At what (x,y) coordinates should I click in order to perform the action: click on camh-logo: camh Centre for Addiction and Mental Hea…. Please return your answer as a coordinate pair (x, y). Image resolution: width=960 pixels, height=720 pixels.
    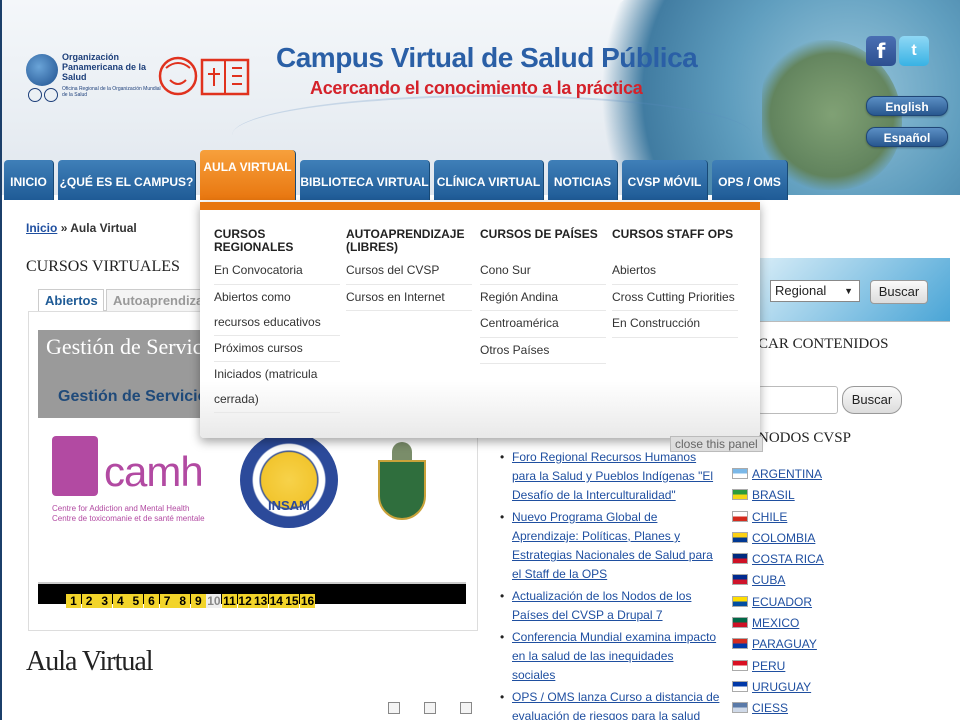
    Looking at the image, I should click on (132, 484).